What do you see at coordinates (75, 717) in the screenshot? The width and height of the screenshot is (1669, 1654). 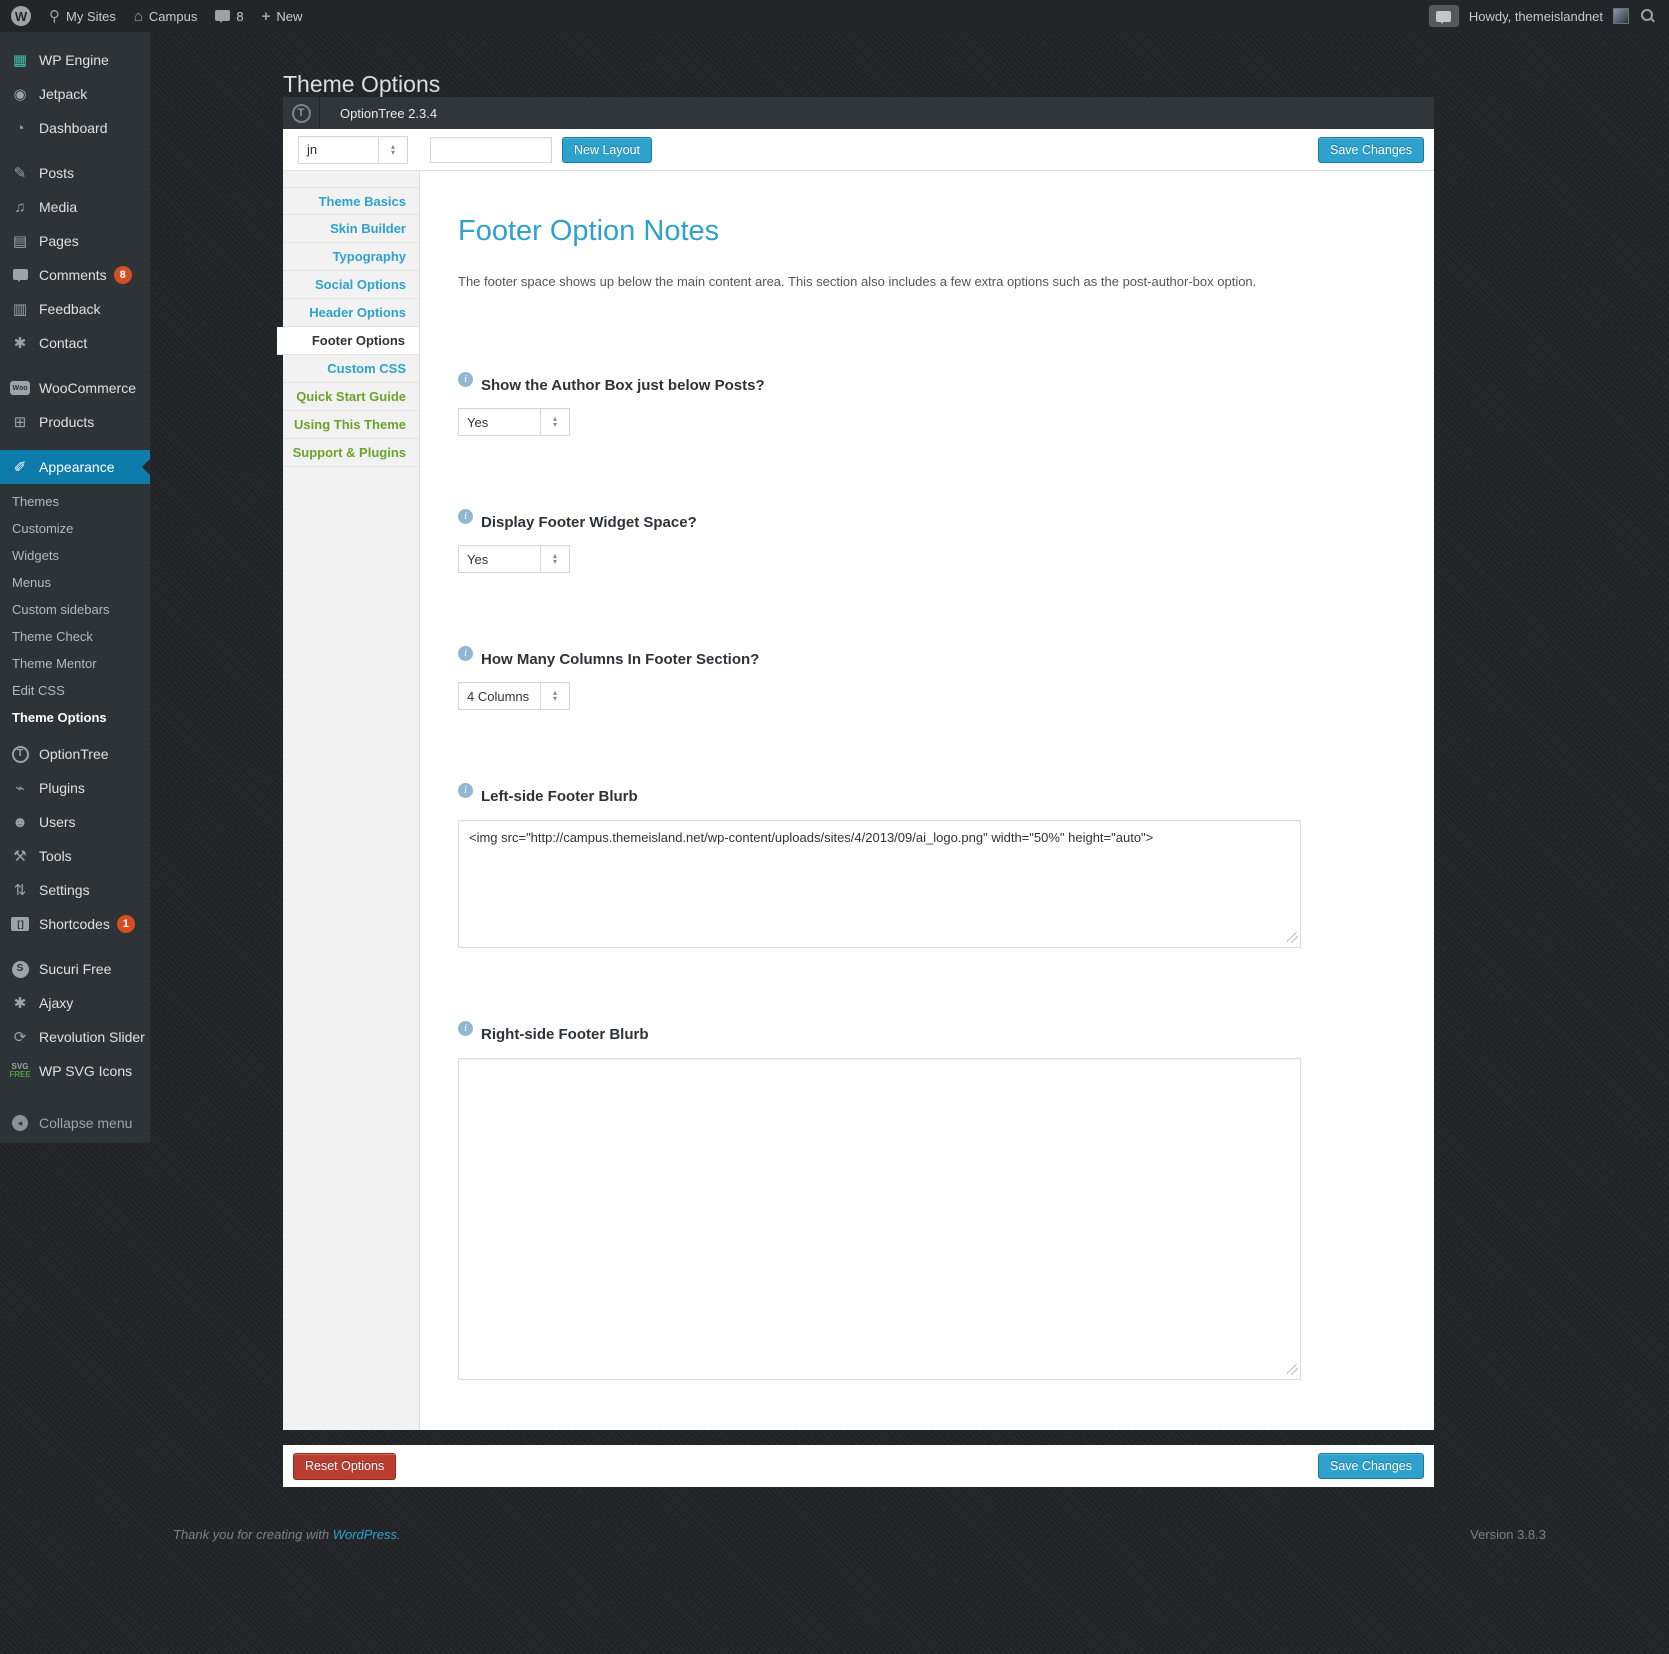 I see `submenu-item-theme-options: Theme Options` at bounding box center [75, 717].